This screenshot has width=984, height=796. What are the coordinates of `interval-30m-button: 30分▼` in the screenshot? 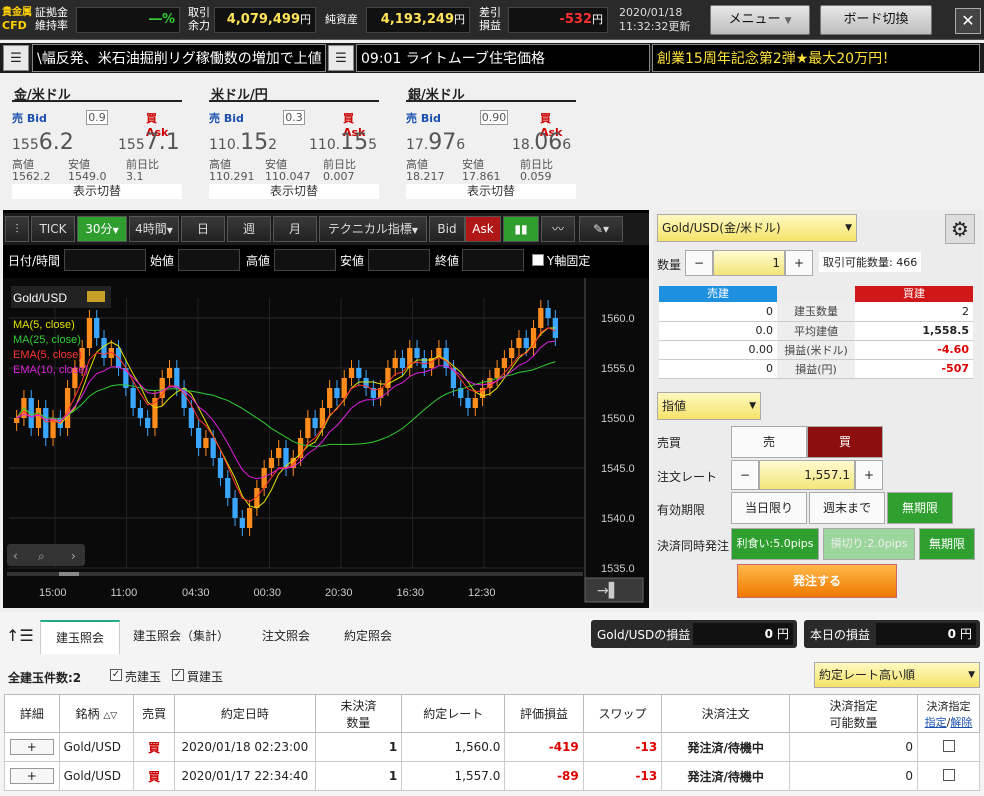 It's located at (102, 229).